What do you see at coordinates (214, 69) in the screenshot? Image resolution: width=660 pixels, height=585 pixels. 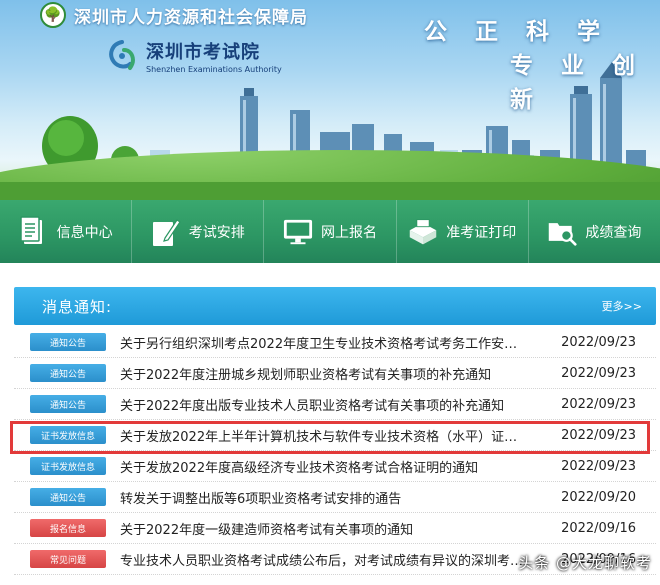 I see `authority-english-name: Shenzhen Examinations Authority` at bounding box center [214, 69].